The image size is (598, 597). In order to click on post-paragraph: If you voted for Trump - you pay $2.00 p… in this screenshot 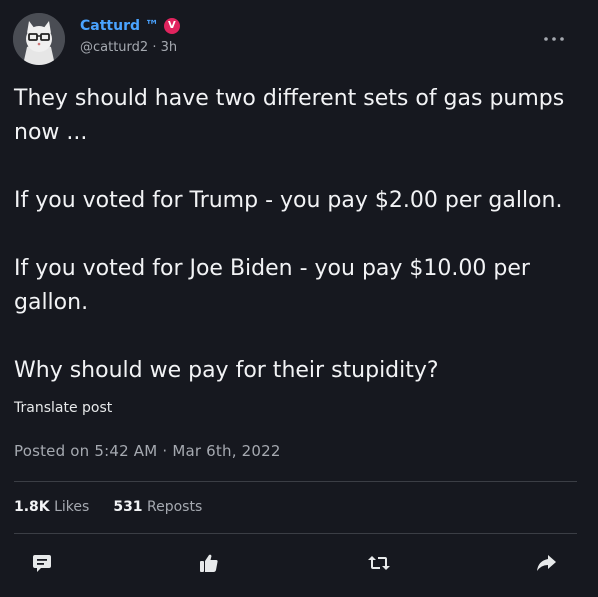, I will do `click(288, 200)`.